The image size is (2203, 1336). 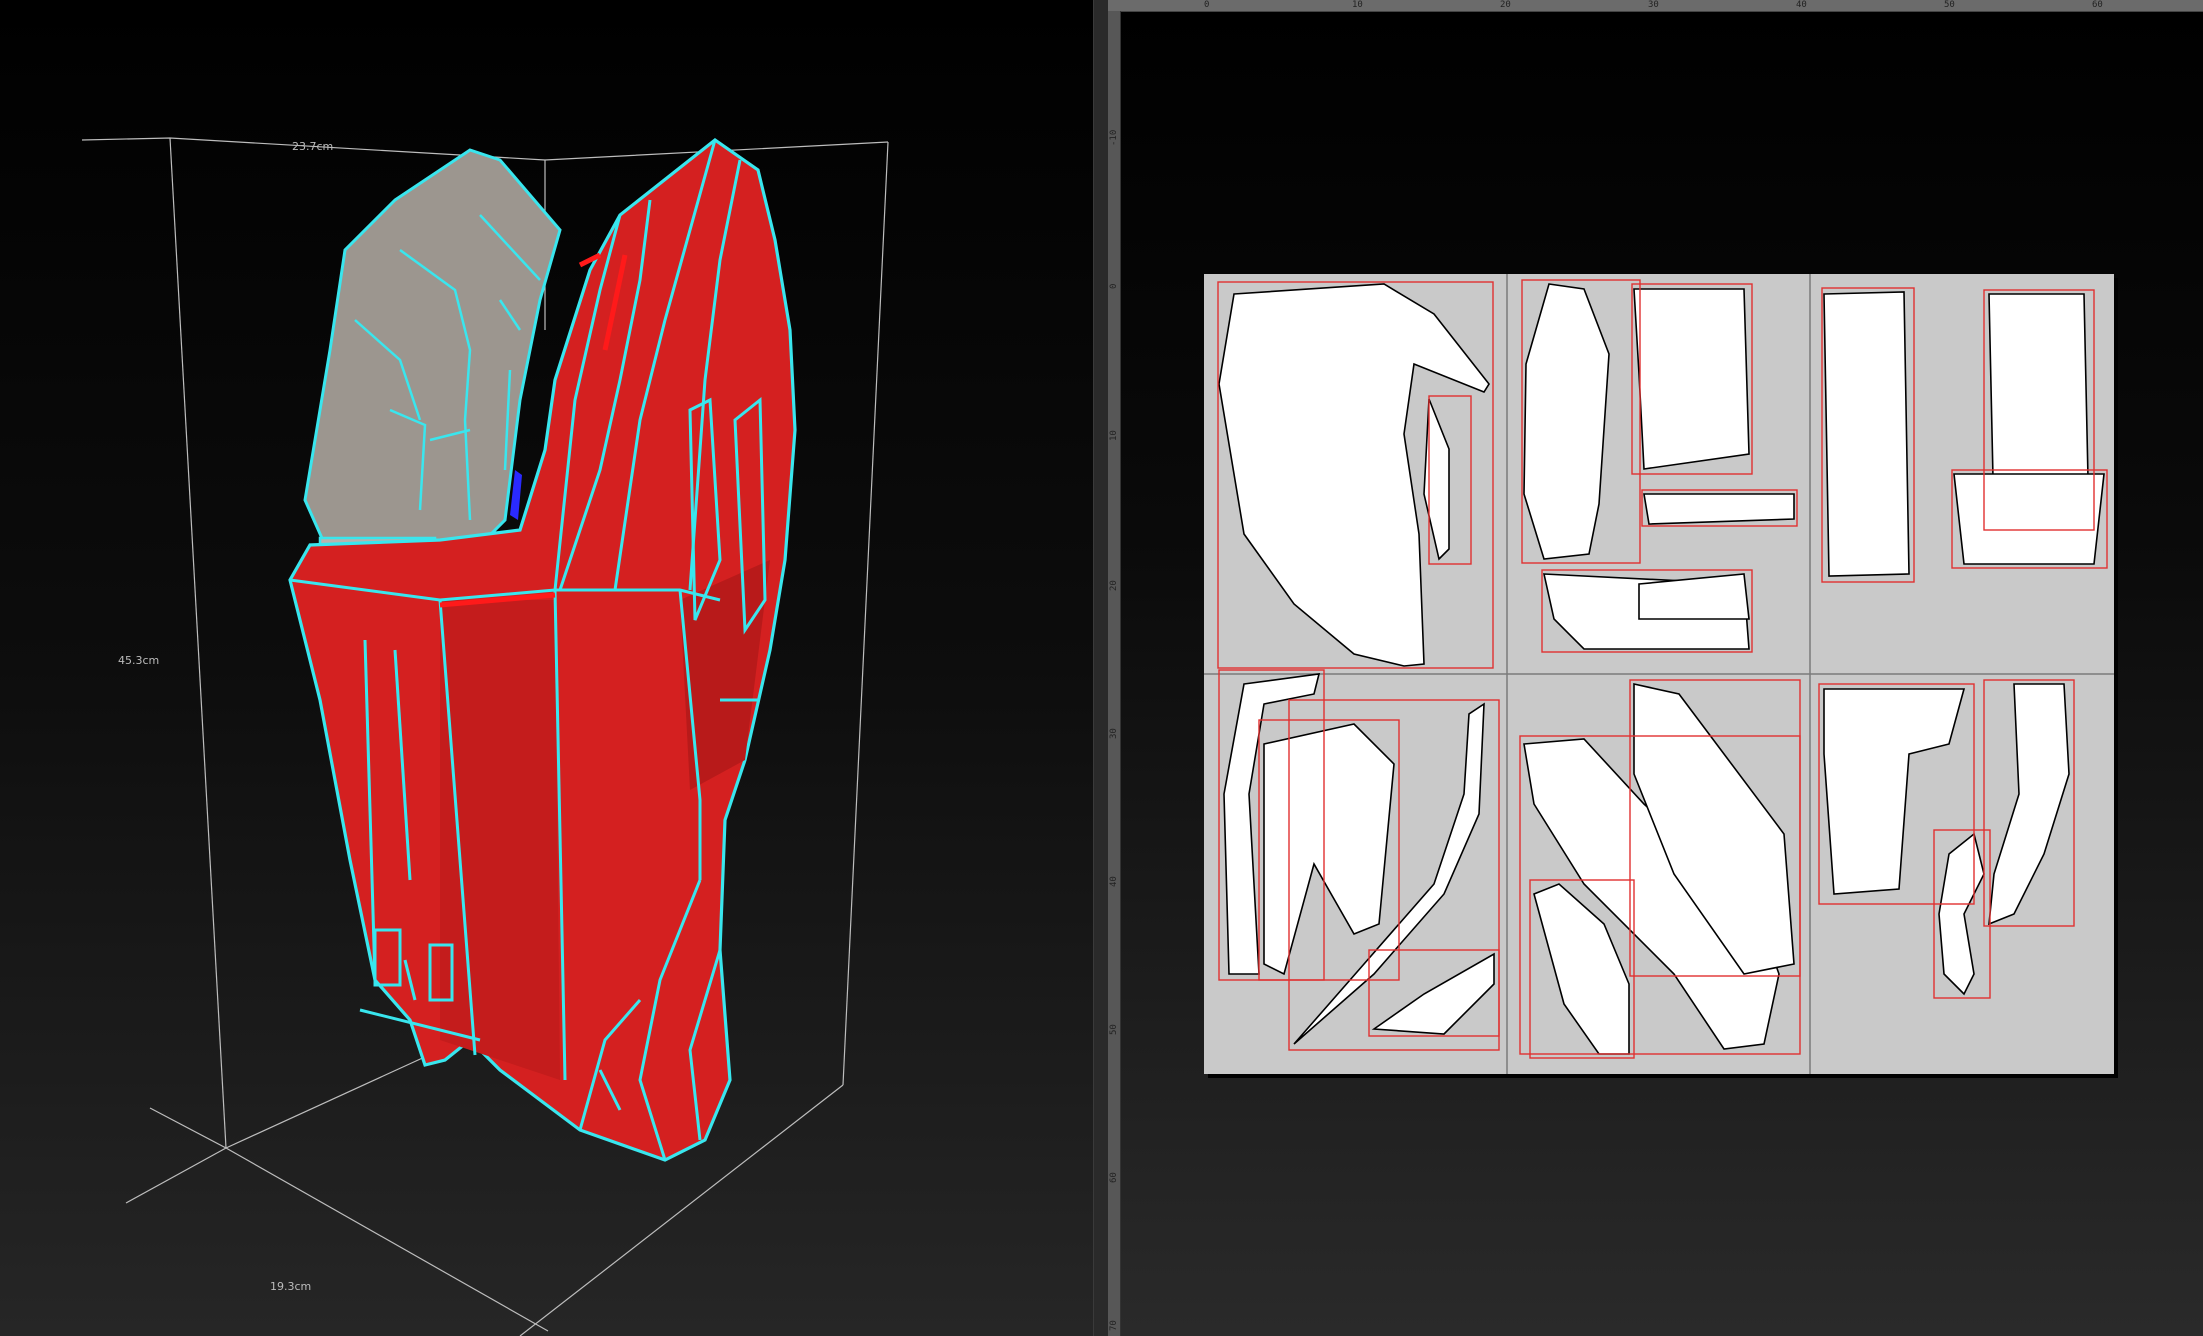 I want to click on ruler-h-label: 0, so click(x=1207, y=5).